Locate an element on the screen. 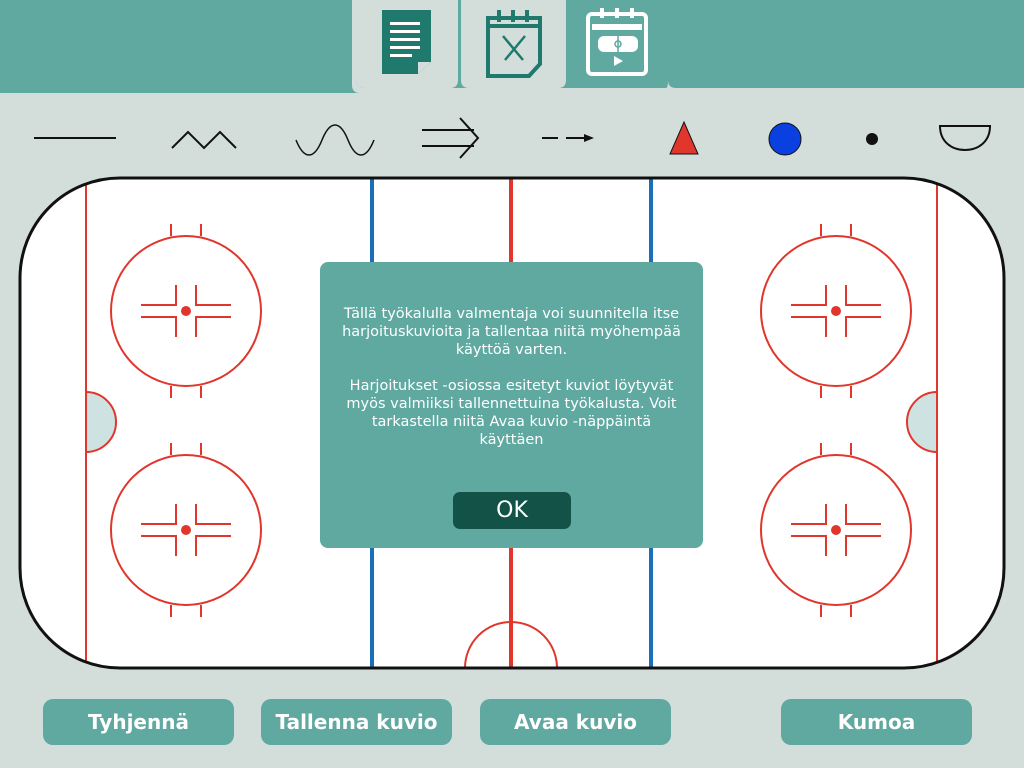  red-triangle-icon is located at coordinates (684, 140).